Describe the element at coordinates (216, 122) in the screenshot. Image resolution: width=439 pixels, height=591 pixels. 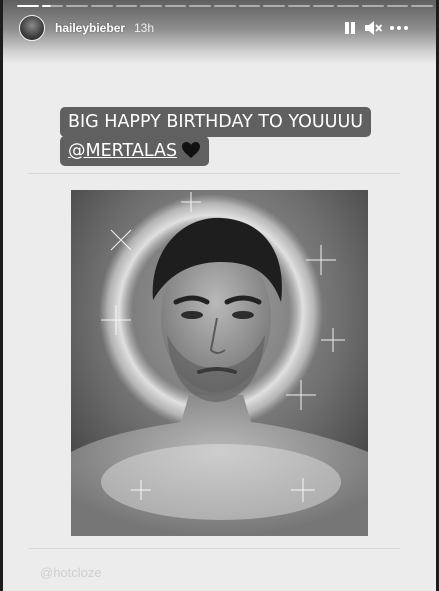
I see `caption-line-1: BIG HAPPY BIRTHDAY TO YOUUUU` at that location.